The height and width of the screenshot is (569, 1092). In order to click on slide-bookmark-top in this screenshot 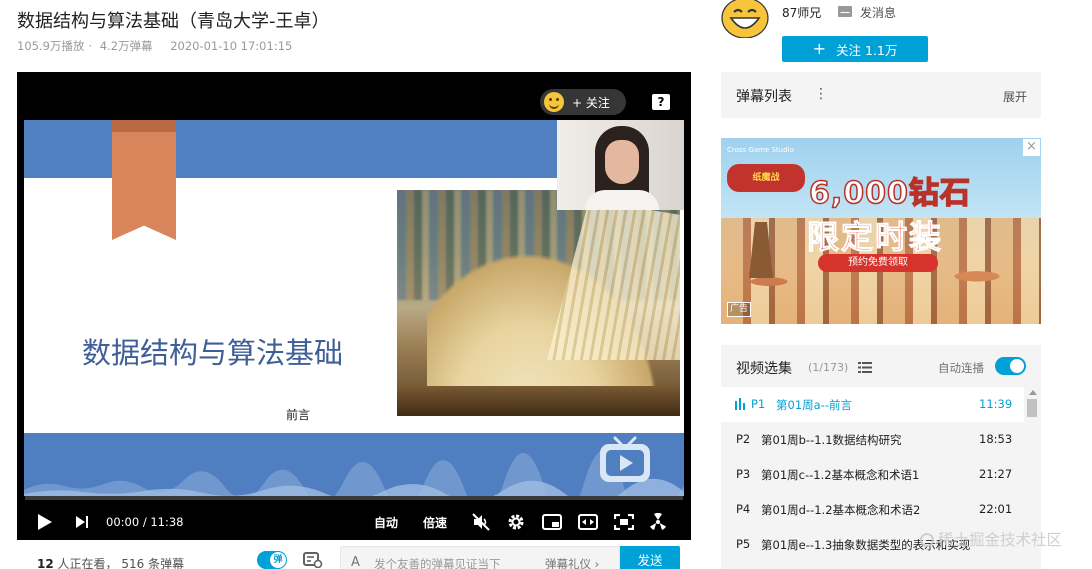, I will do `click(144, 126)`.